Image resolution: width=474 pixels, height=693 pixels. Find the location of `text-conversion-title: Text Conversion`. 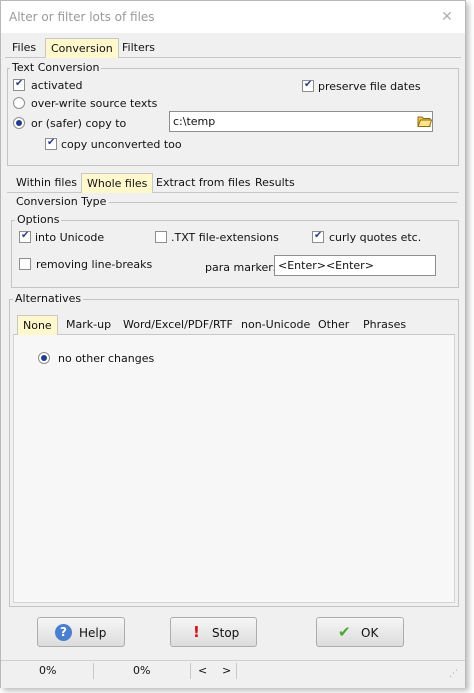

text-conversion-title: Text Conversion is located at coordinates (56, 67).